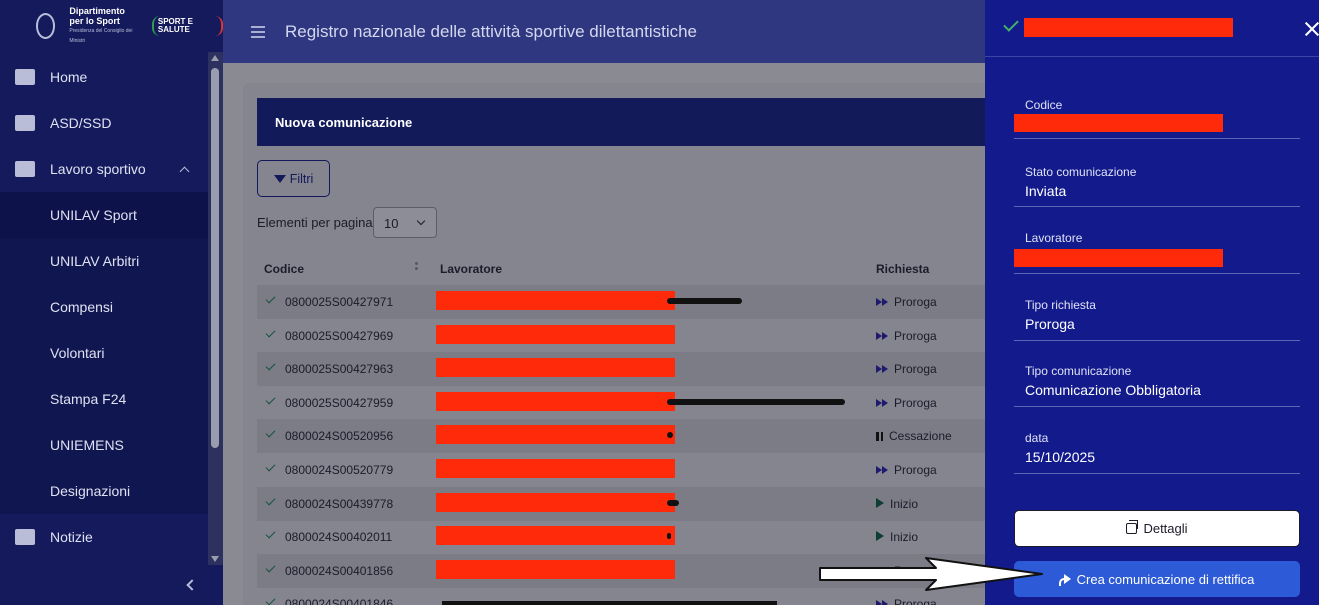  What do you see at coordinates (627, 302) in the screenshot?
I see `table-row: 0800025S00427971 Proroga` at bounding box center [627, 302].